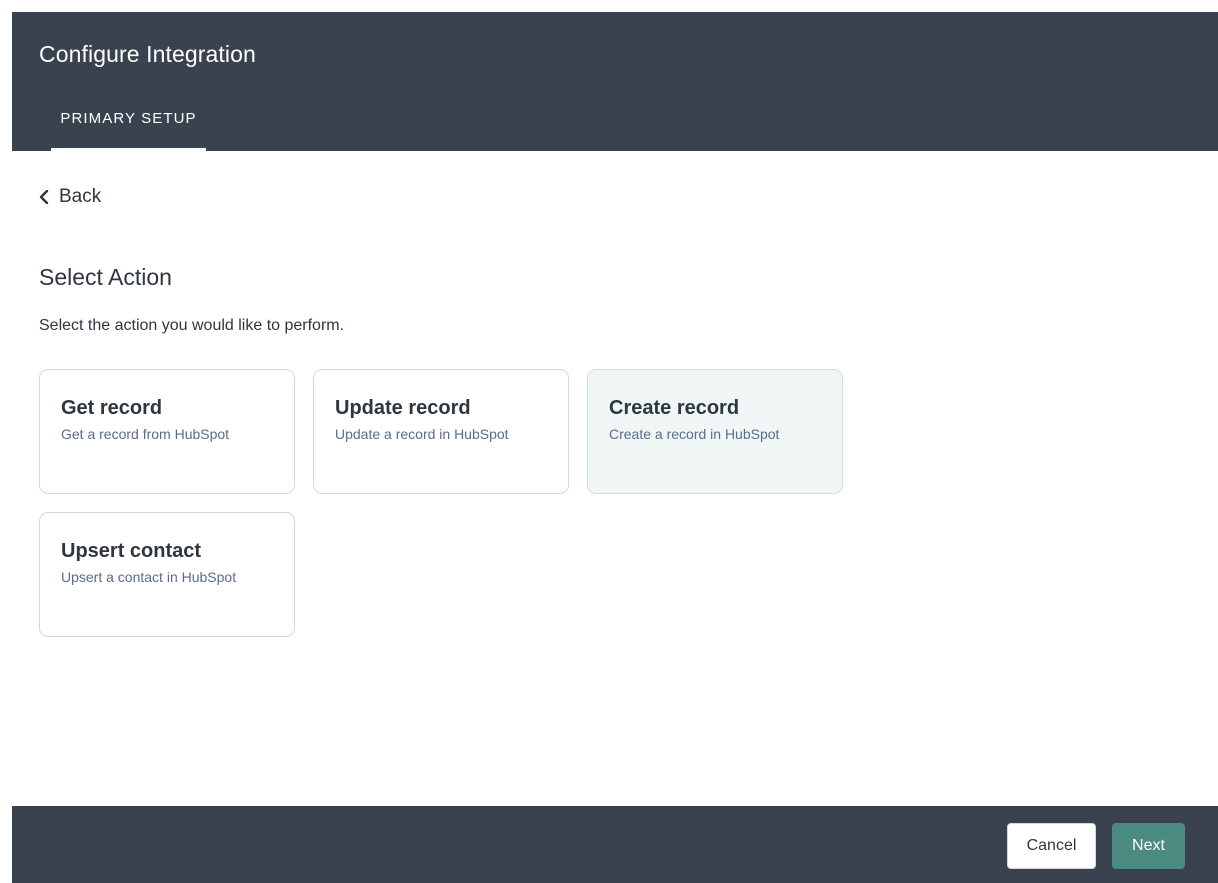 The height and width of the screenshot is (883, 1218). I want to click on chevron-left-icon, so click(44, 197).